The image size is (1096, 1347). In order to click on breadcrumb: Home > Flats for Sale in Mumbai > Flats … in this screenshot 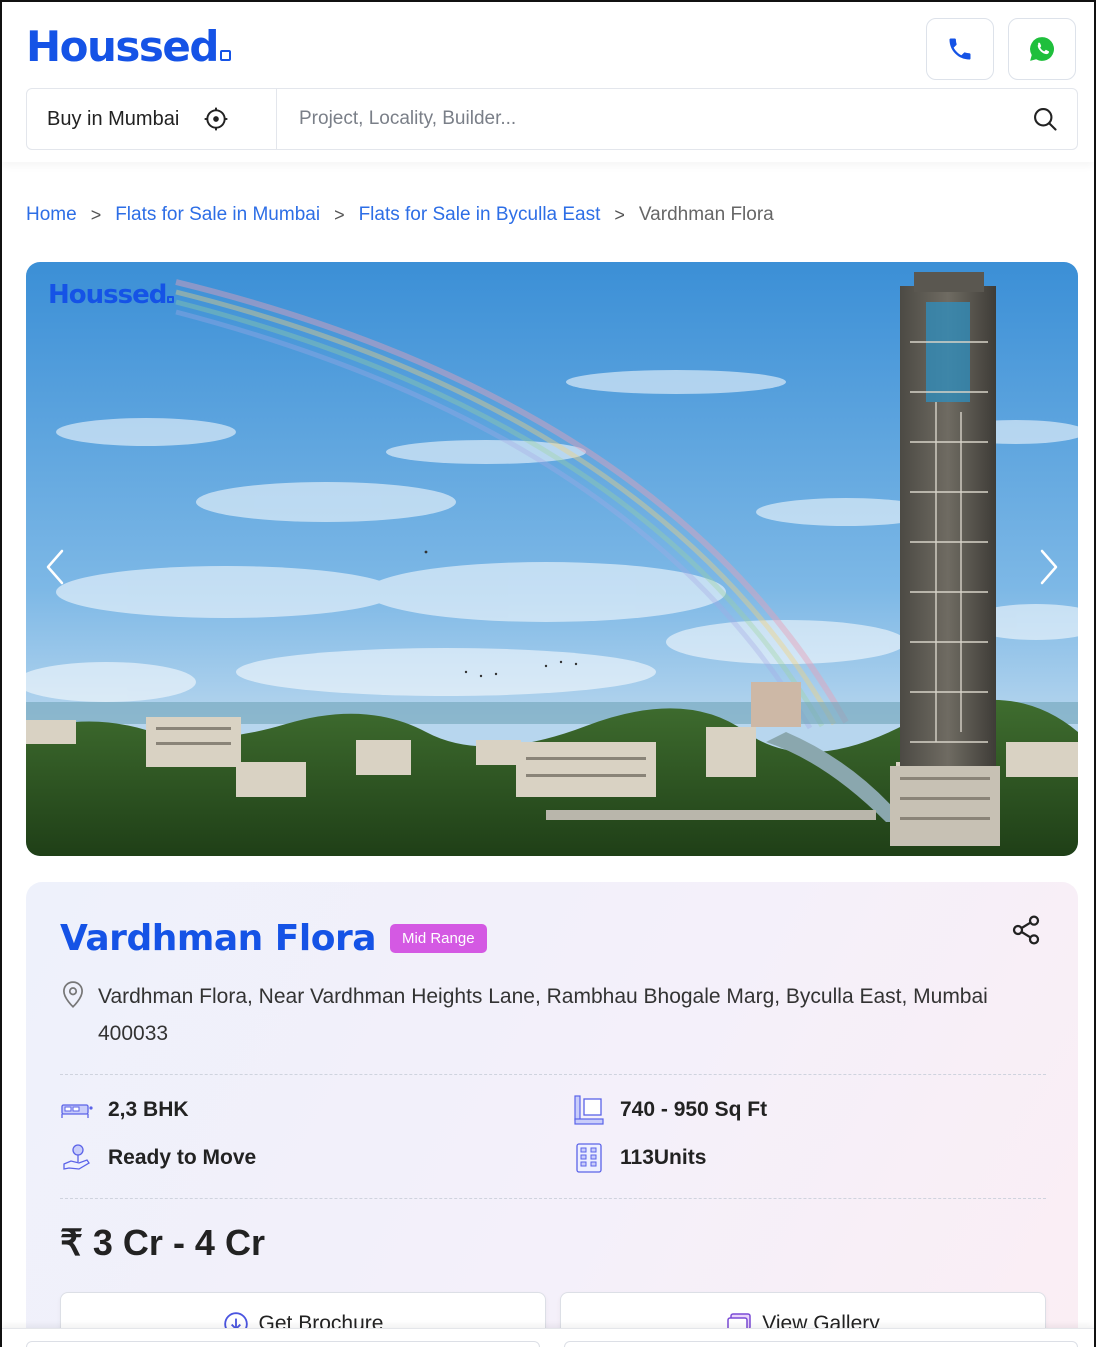, I will do `click(400, 215)`.